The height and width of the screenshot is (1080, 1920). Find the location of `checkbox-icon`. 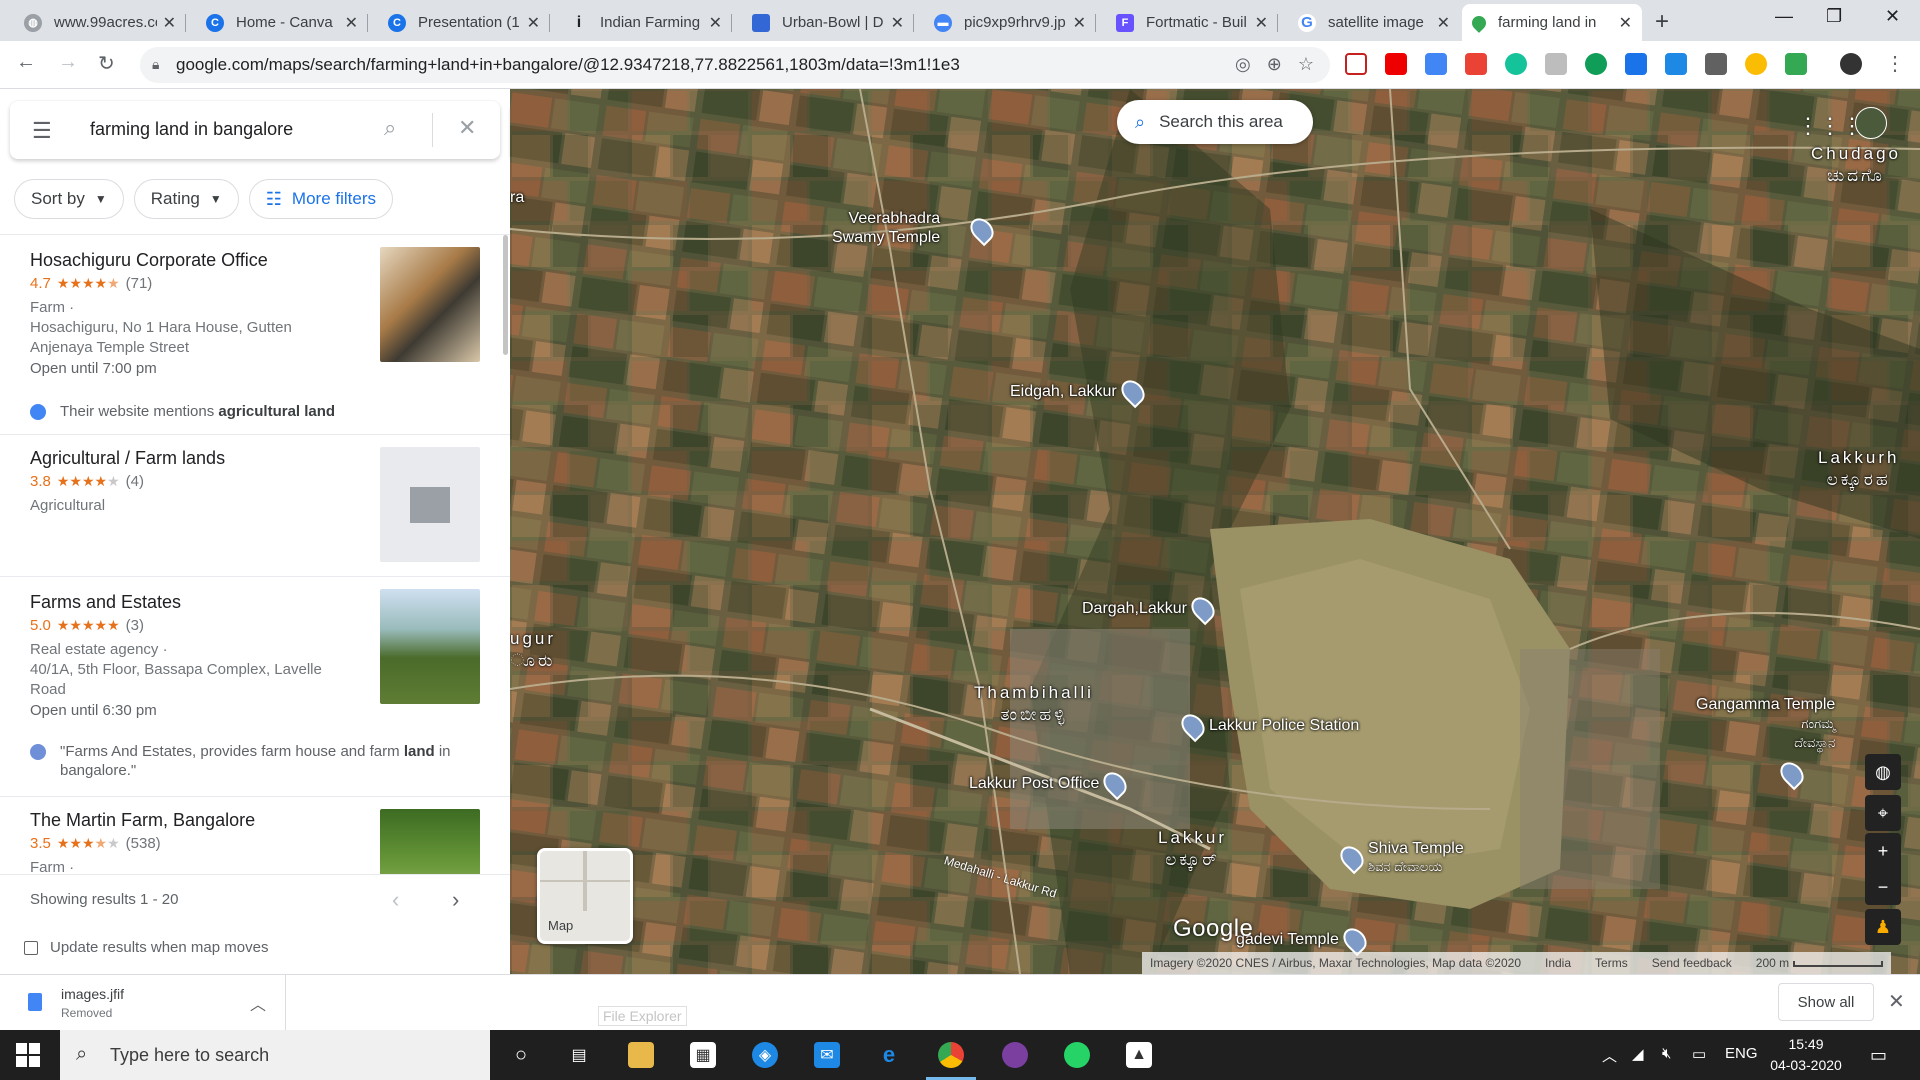

checkbox-icon is located at coordinates (31, 947).